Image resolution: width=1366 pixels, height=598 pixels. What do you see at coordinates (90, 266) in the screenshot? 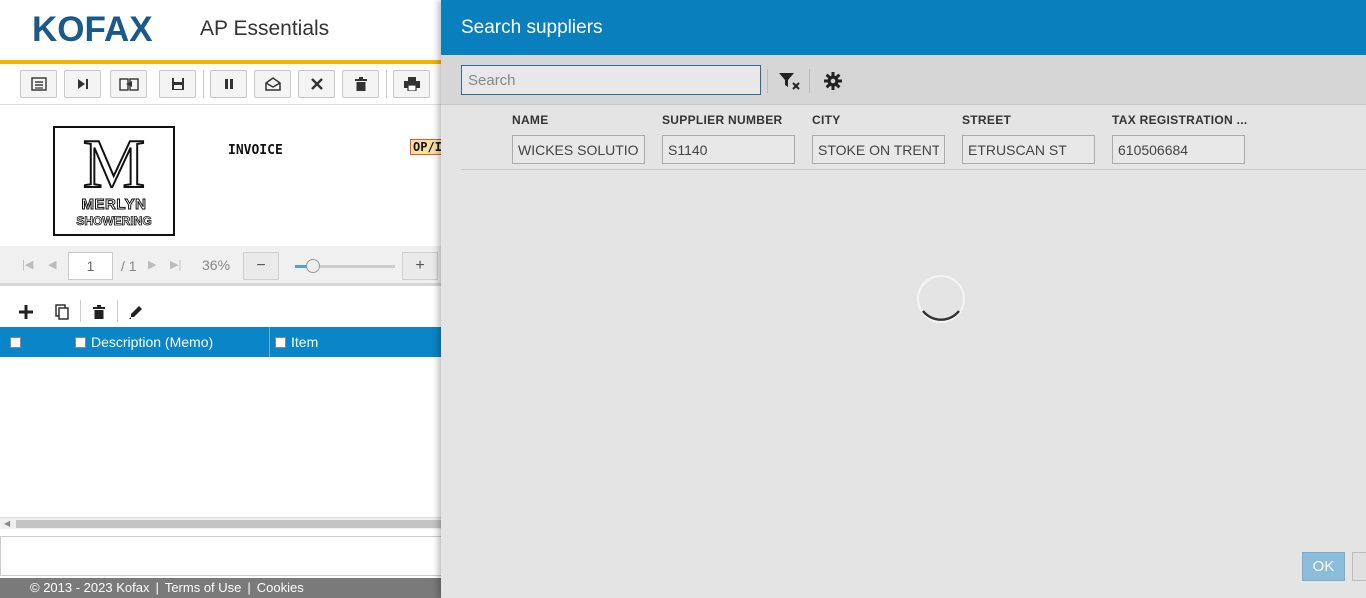
I see `page-number-input: 1` at bounding box center [90, 266].